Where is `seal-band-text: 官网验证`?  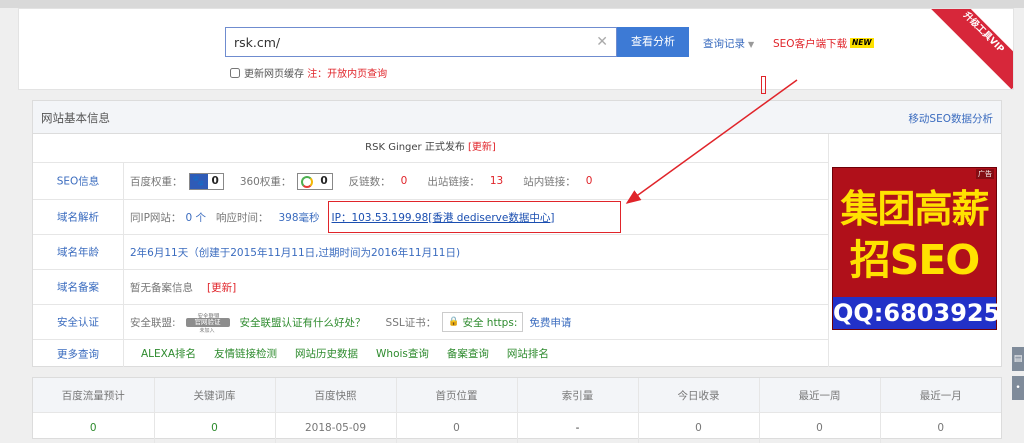 seal-band-text: 官网验证 is located at coordinates (208, 322).